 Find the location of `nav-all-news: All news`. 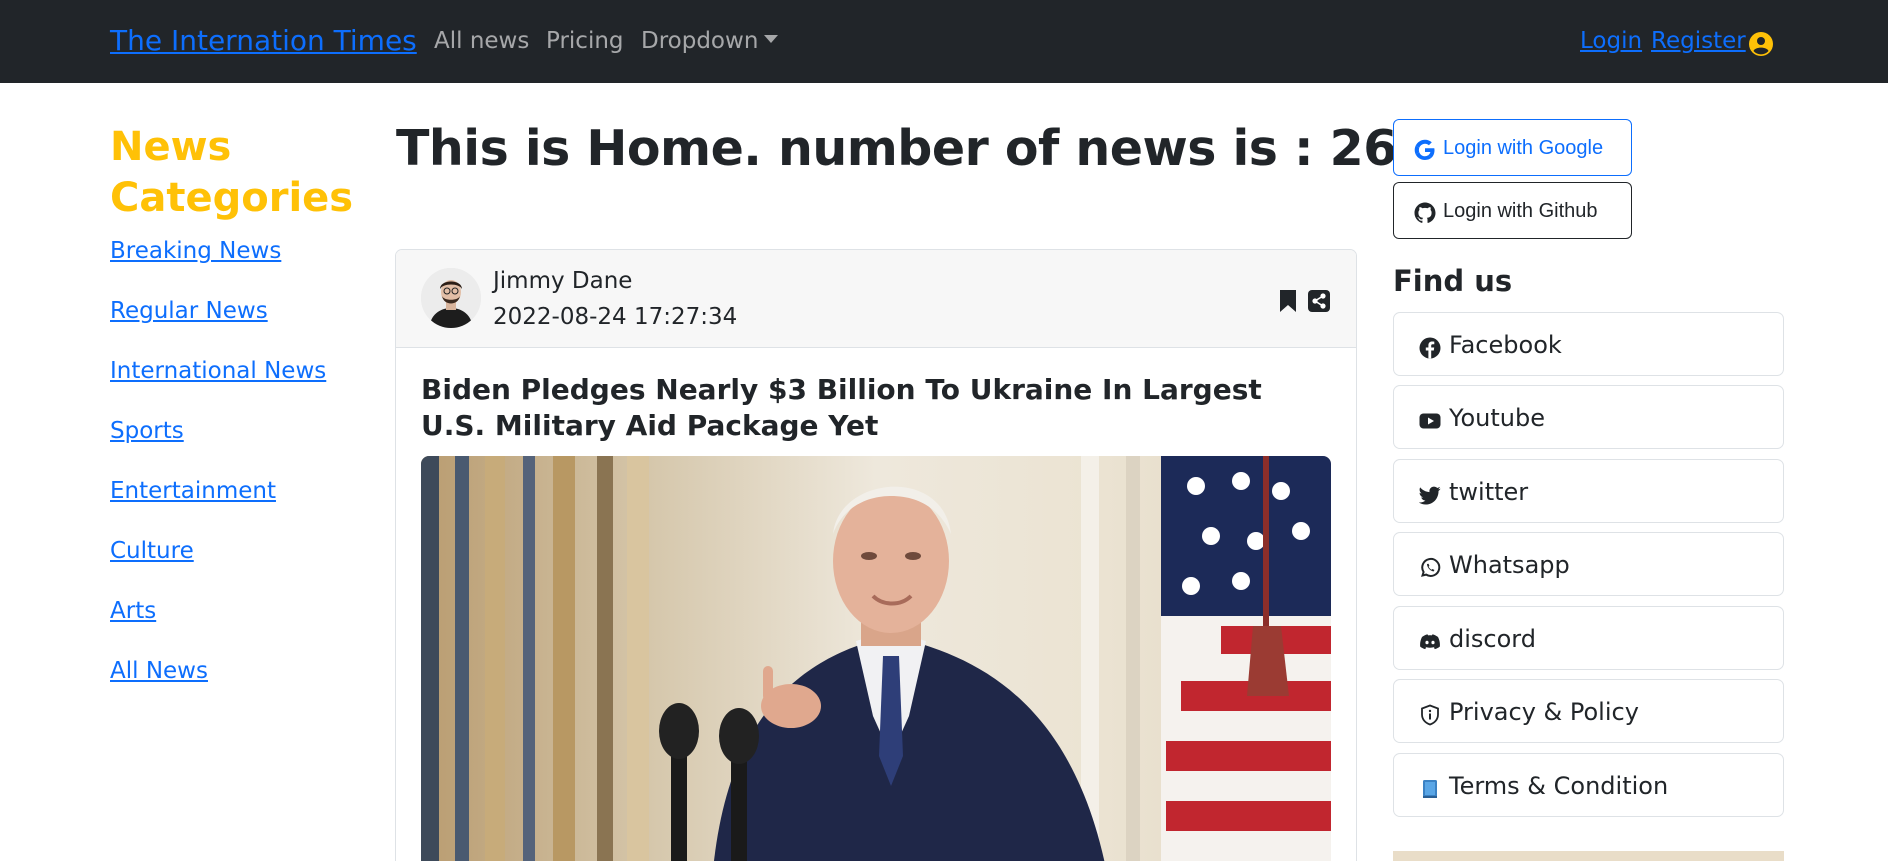

nav-all-news: All news is located at coordinates (481, 41).